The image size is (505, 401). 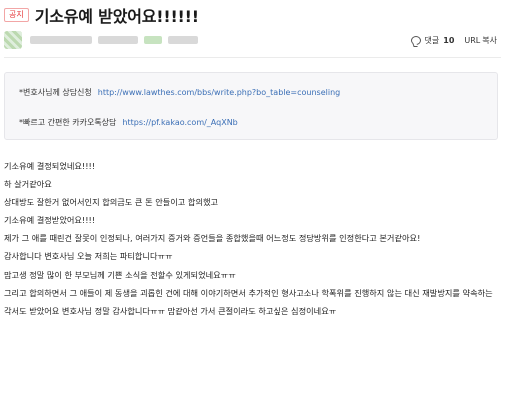 I want to click on comment-icon, so click(x=415, y=40).